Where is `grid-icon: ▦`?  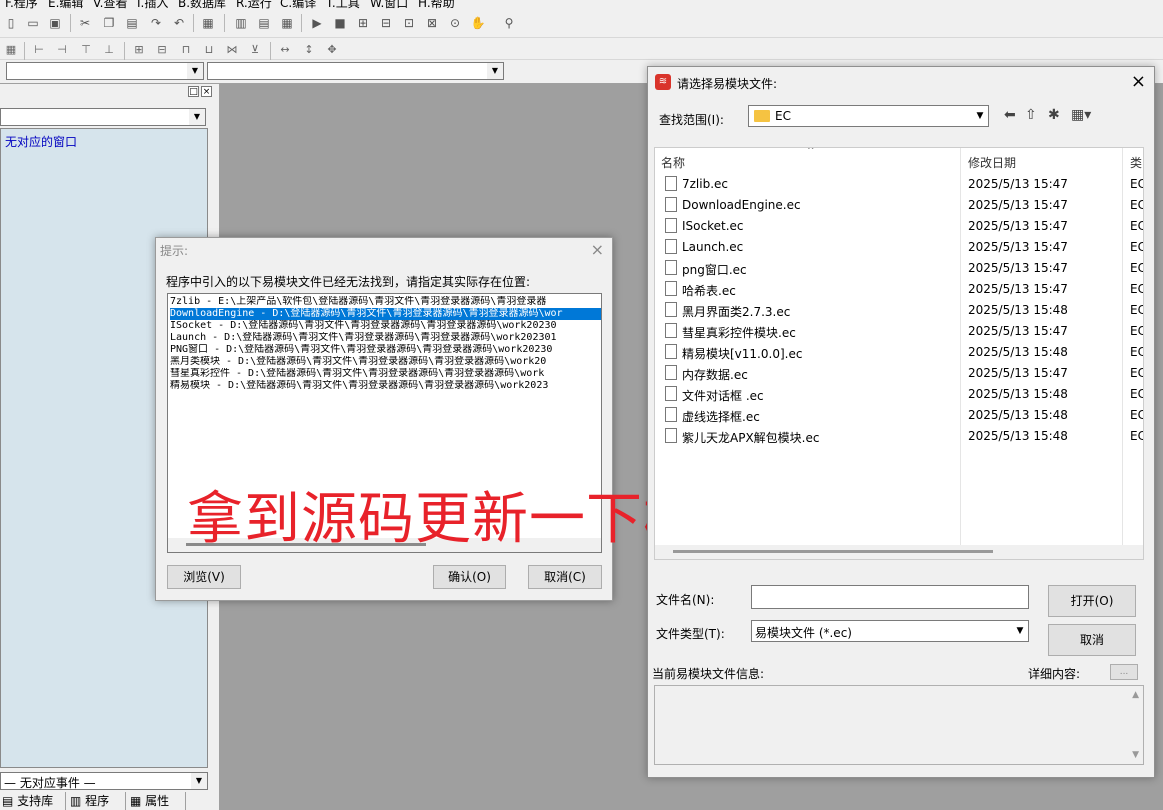
grid-icon: ▦ is located at coordinates (11, 49).